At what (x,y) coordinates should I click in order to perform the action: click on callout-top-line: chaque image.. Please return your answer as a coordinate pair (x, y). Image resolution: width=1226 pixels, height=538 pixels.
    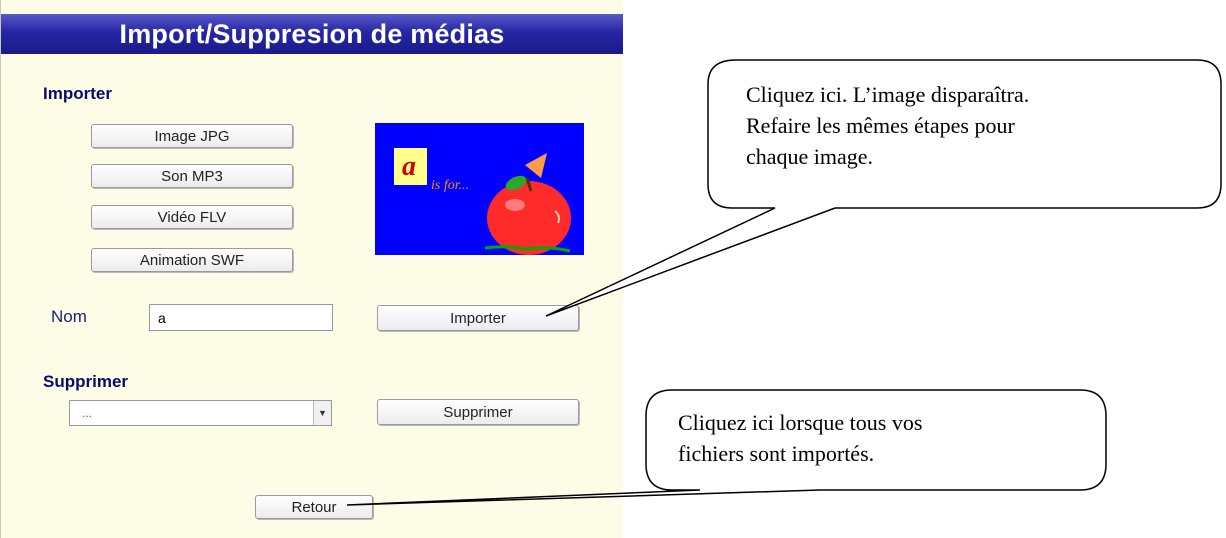
    Looking at the image, I should click on (810, 156).